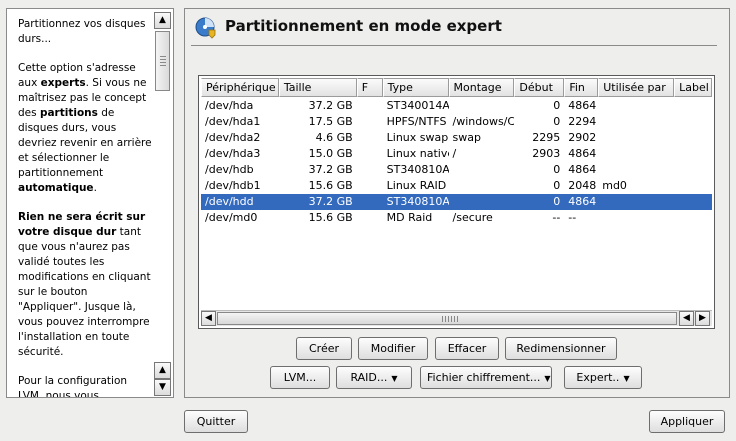 The width and height of the screenshot is (736, 441). I want to click on modify-button: Modifier, so click(393, 348).